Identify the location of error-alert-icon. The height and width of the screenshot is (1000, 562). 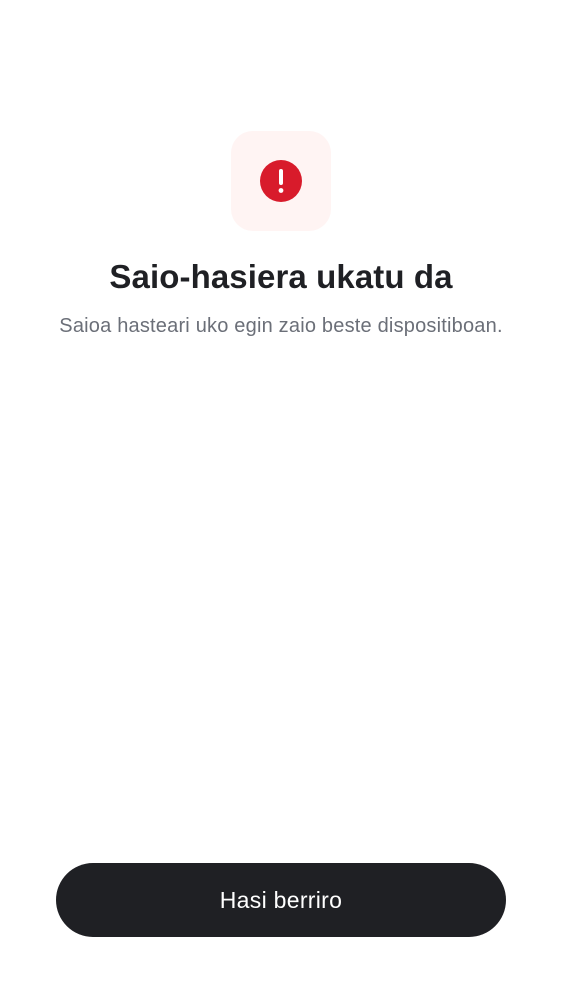
(281, 181).